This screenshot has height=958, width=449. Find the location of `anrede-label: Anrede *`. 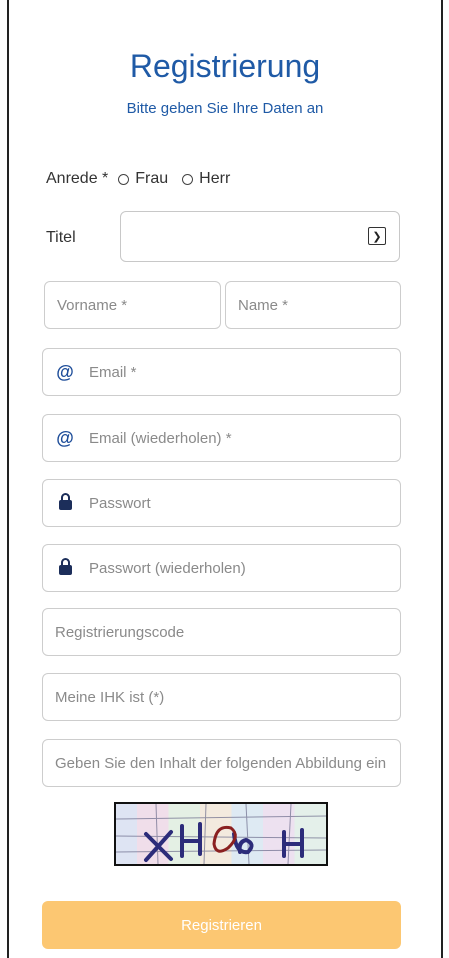

anrede-label: Anrede * is located at coordinates (77, 178).